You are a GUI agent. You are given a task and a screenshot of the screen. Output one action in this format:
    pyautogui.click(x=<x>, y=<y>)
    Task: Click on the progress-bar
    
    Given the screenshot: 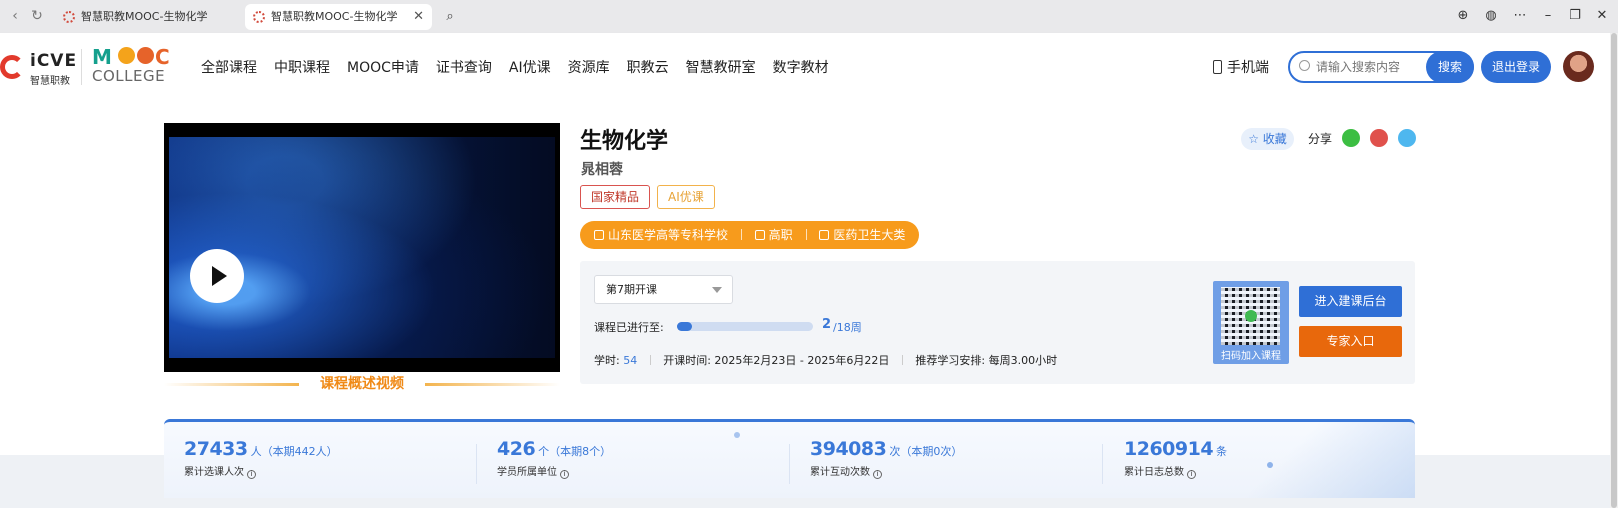 What is the action you would take?
    pyautogui.click(x=745, y=326)
    